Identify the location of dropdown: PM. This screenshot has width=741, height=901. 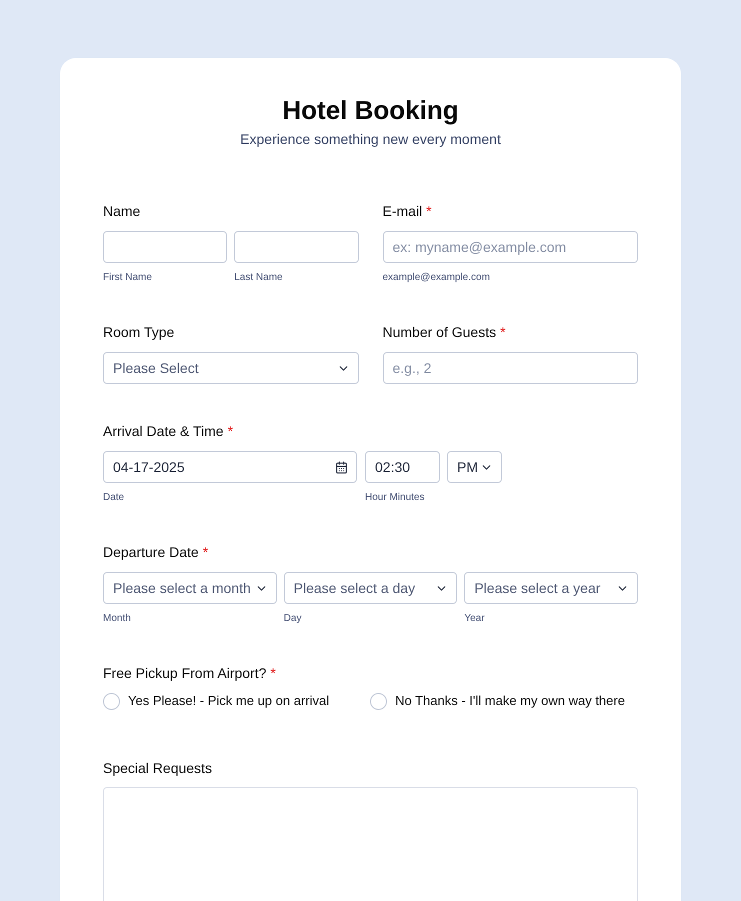
(474, 467).